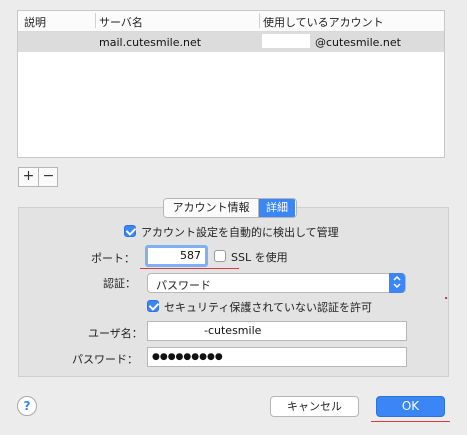 The height and width of the screenshot is (435, 467). I want to click on auth-select: パスワード, so click(276, 283).